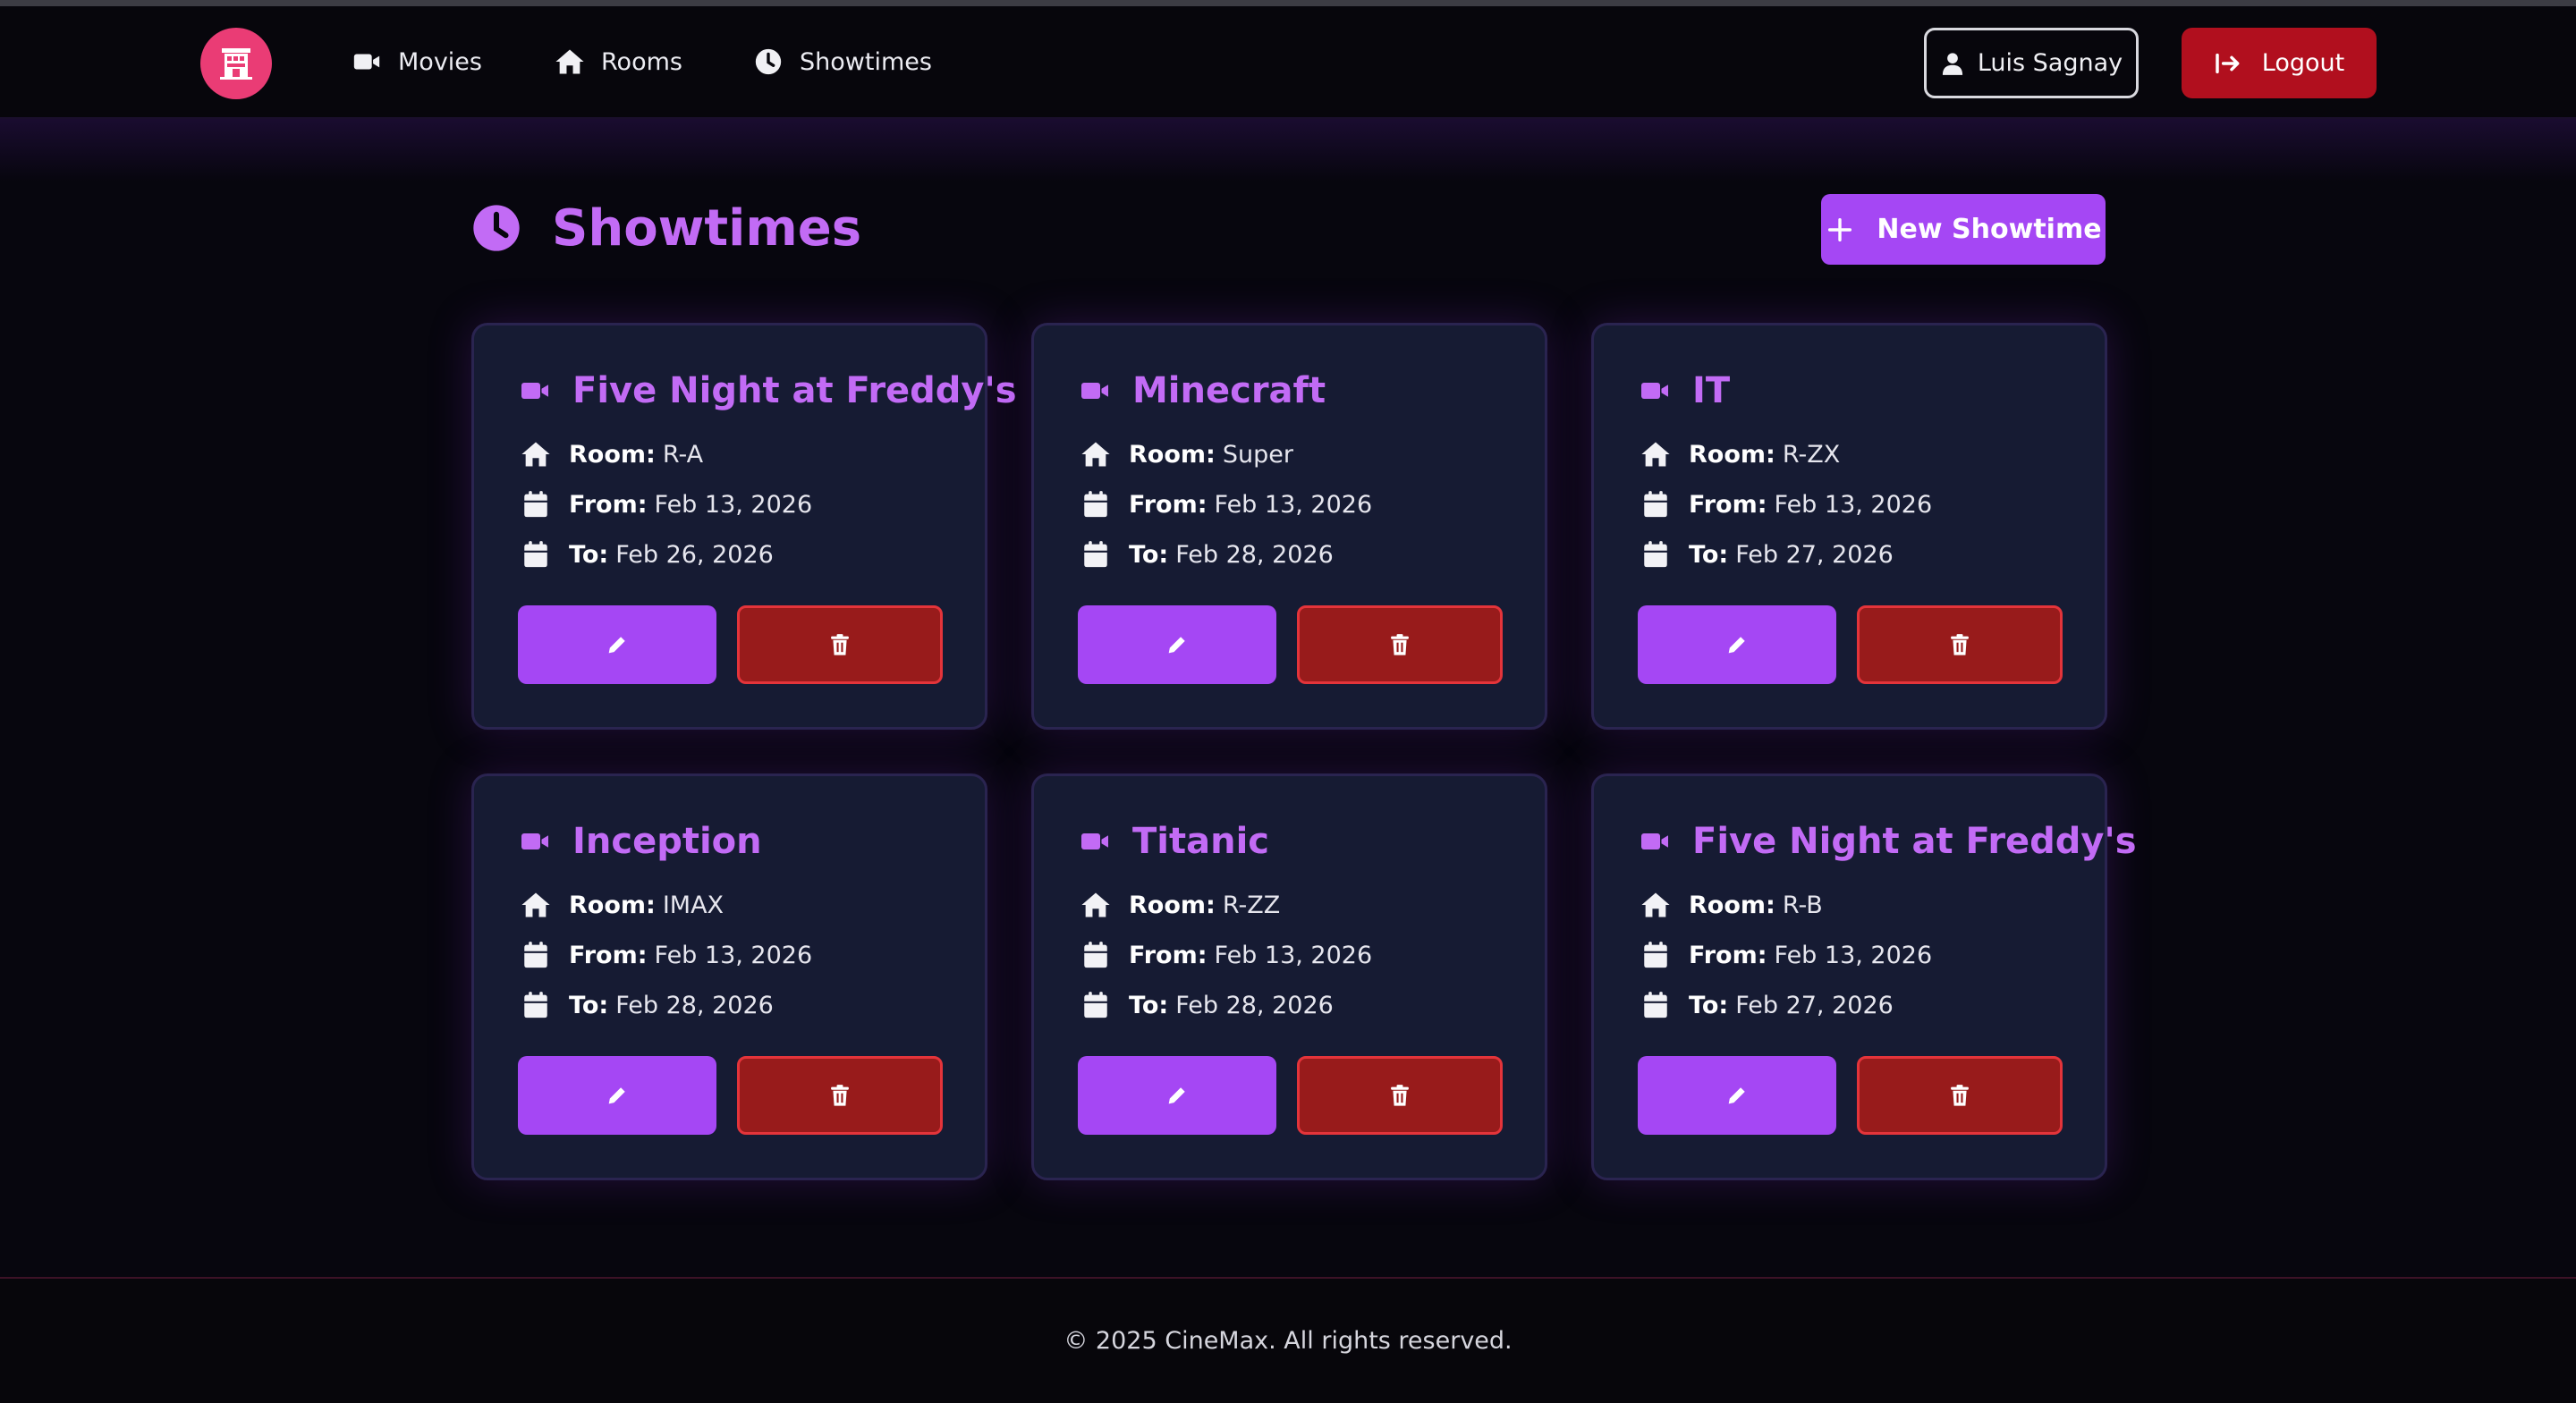 The width and height of the screenshot is (2576, 1403). I want to click on copyright-text: © 2025 CineMax. All rights reserved., so click(1288, 1341).